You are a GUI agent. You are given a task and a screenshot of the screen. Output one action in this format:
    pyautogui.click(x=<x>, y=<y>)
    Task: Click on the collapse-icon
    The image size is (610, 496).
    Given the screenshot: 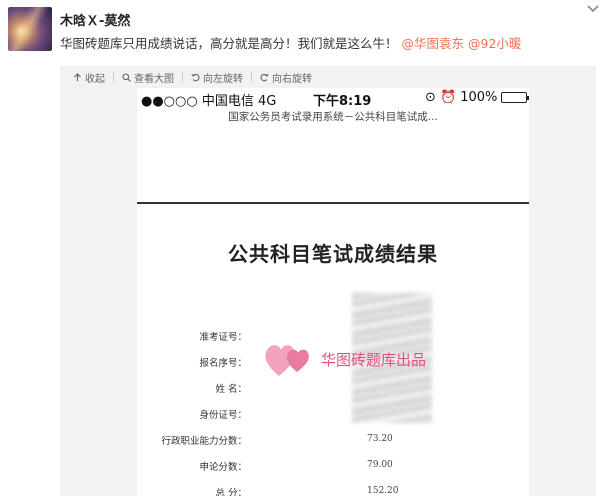 What is the action you would take?
    pyautogui.click(x=77, y=76)
    